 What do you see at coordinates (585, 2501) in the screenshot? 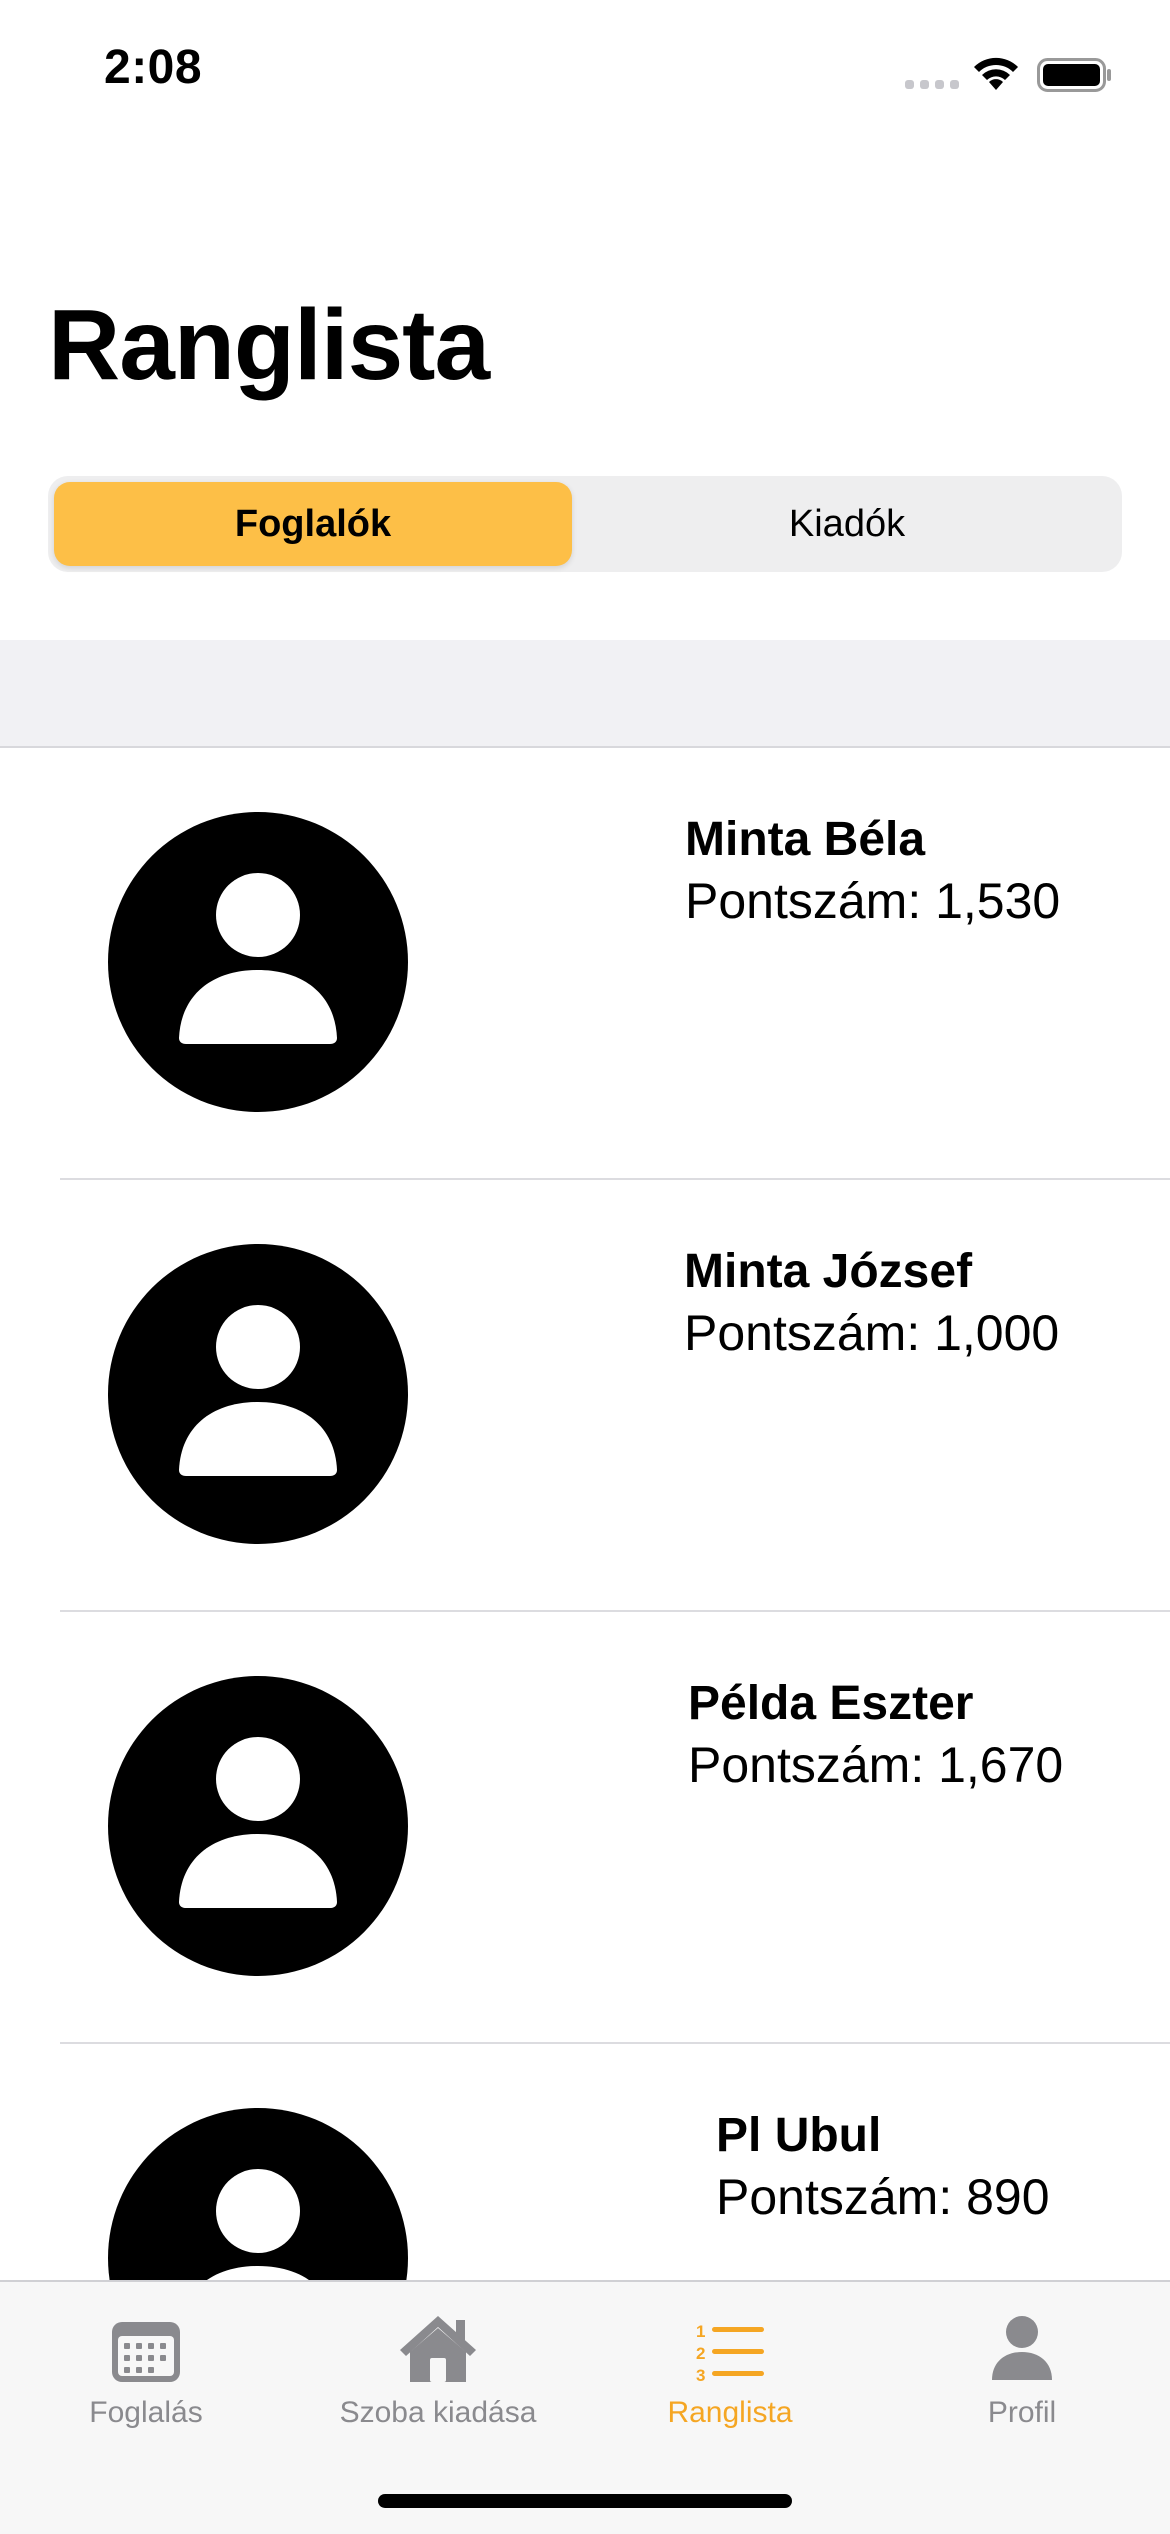
I see `home-indicator` at bounding box center [585, 2501].